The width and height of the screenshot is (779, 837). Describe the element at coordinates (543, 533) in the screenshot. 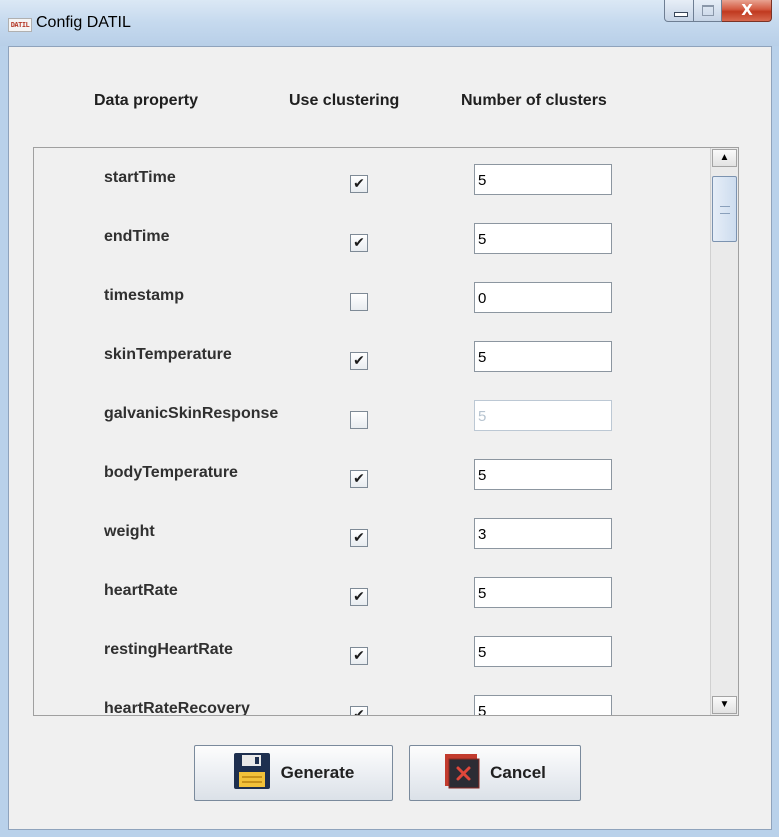

I see `cluster-count-input: 3` at that location.